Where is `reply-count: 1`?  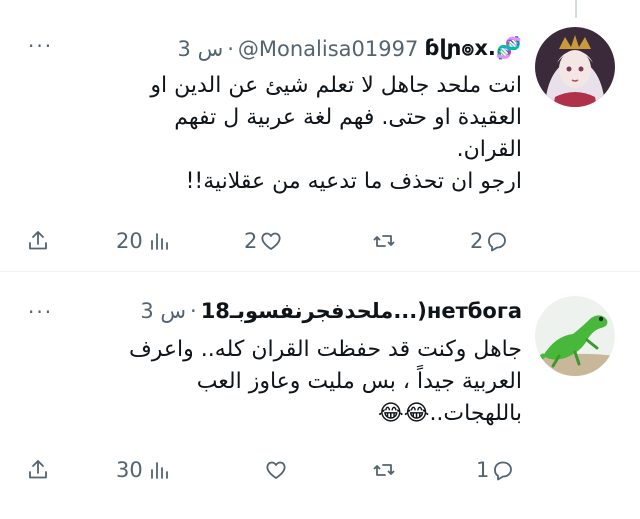 reply-count: 1 is located at coordinates (483, 470).